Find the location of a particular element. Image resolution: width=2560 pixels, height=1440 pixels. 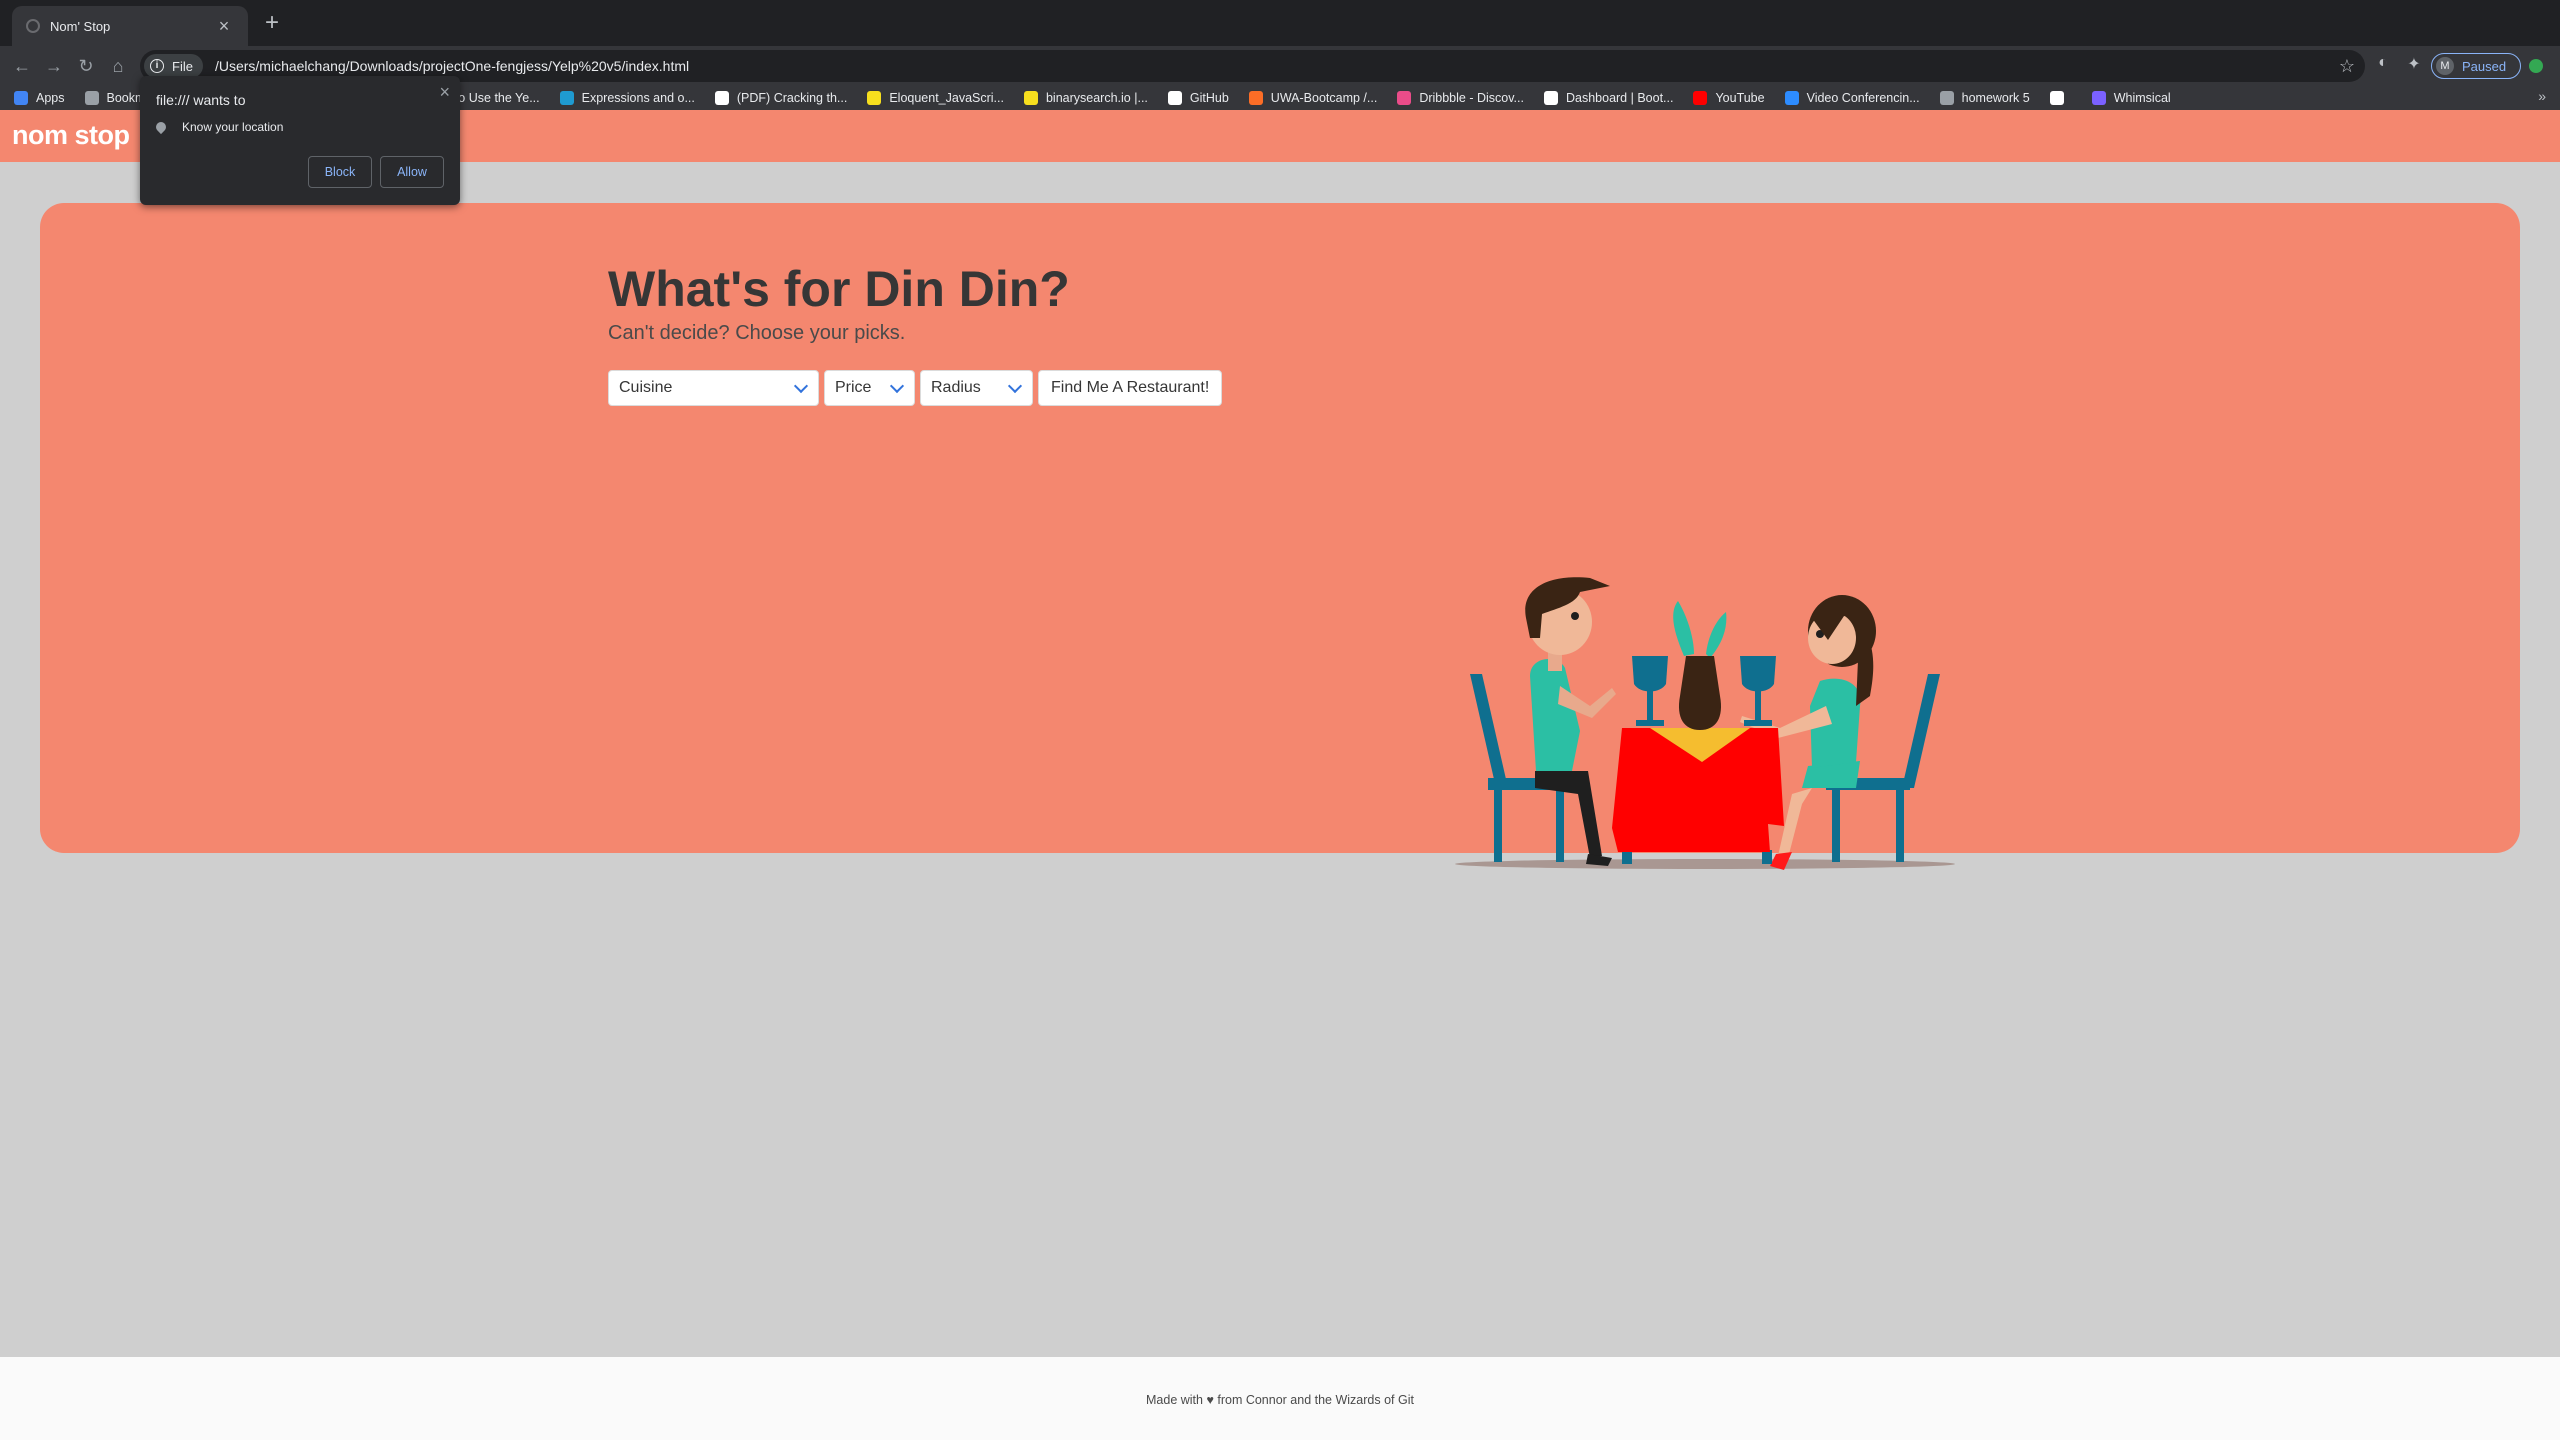

browser-tab: Nom' Stop × is located at coordinates (130, 26).